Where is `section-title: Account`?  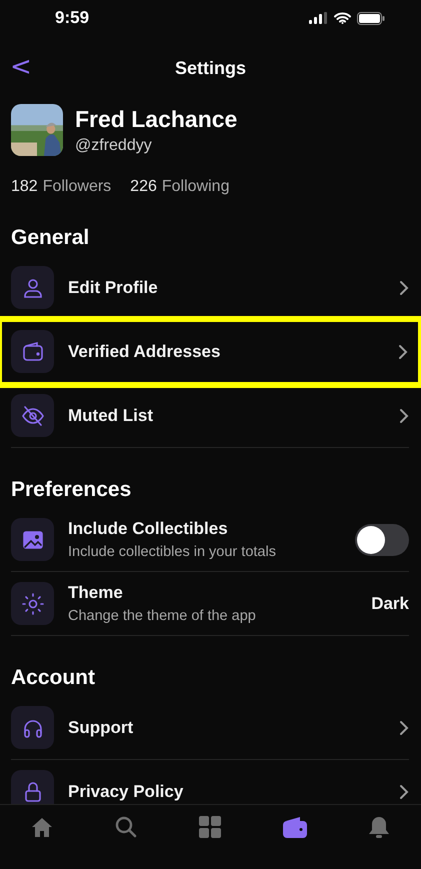
section-title: Account is located at coordinates (53, 678).